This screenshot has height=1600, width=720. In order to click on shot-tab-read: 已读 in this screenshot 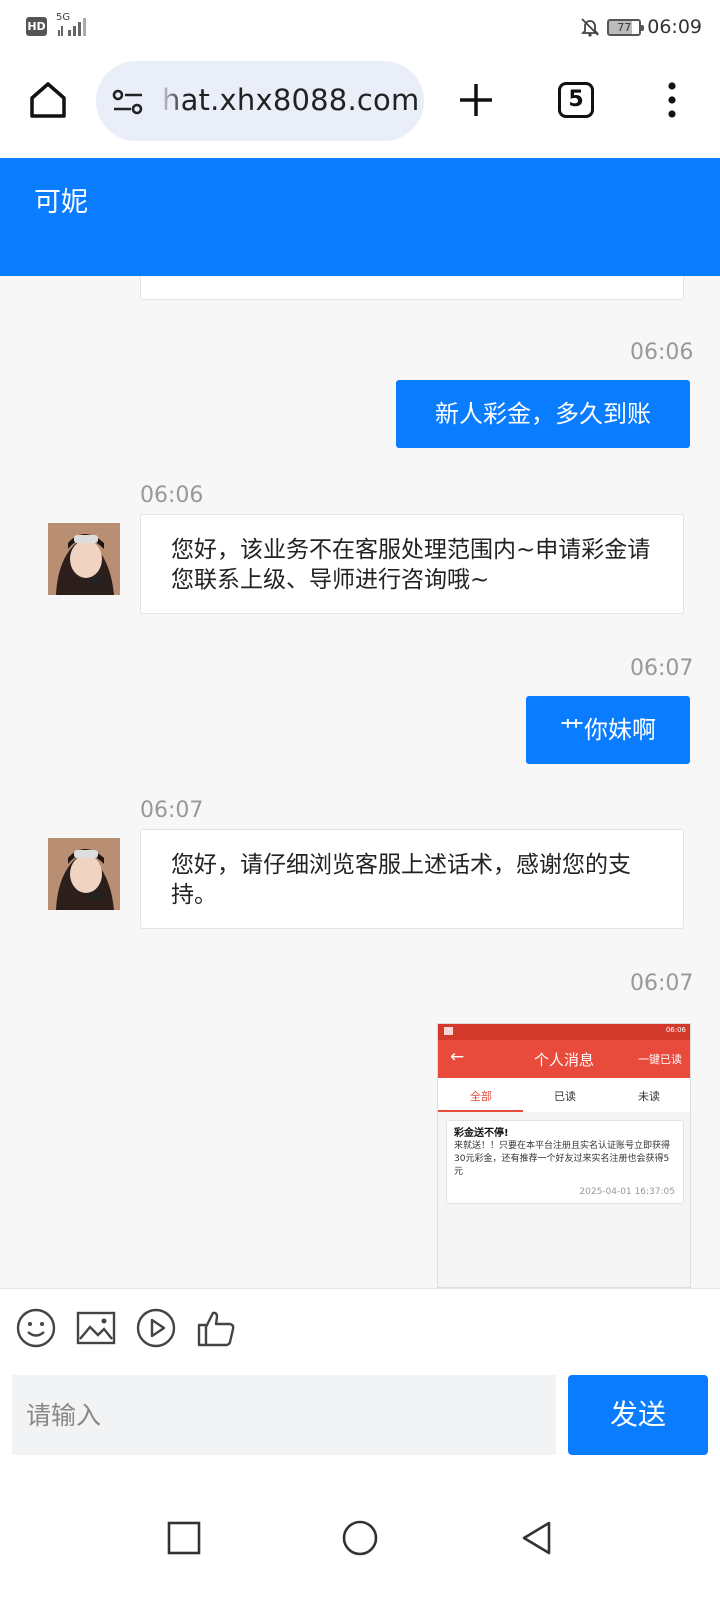, I will do `click(565, 1096)`.